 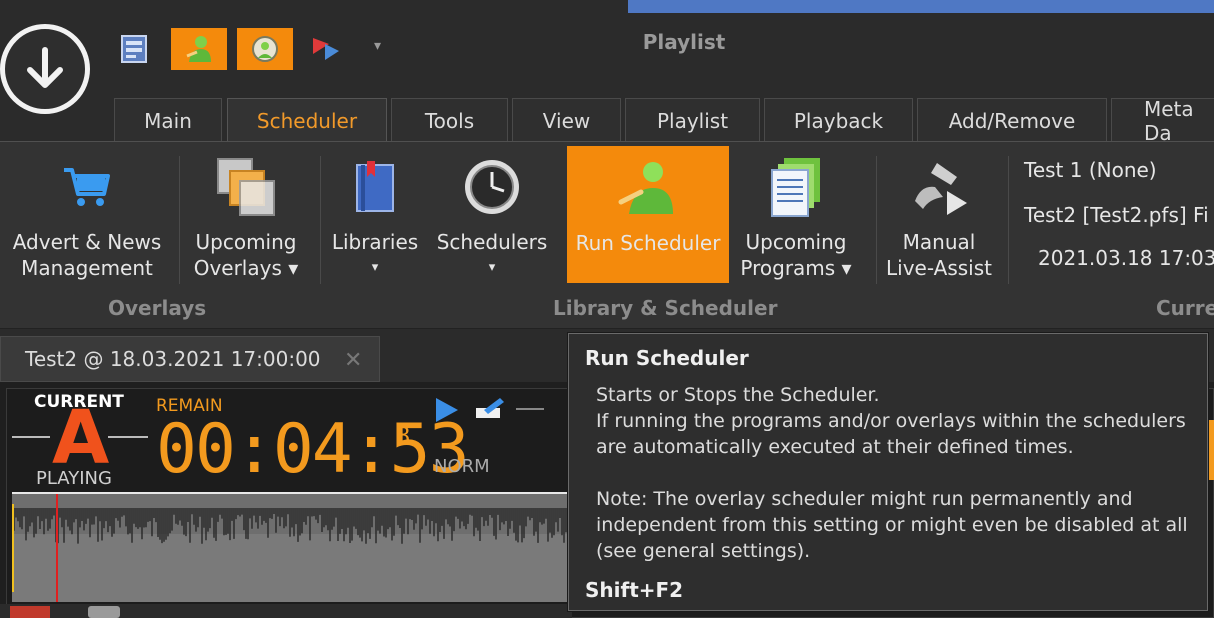 I want to click on quick-access-screen-button, so click(x=134, y=49).